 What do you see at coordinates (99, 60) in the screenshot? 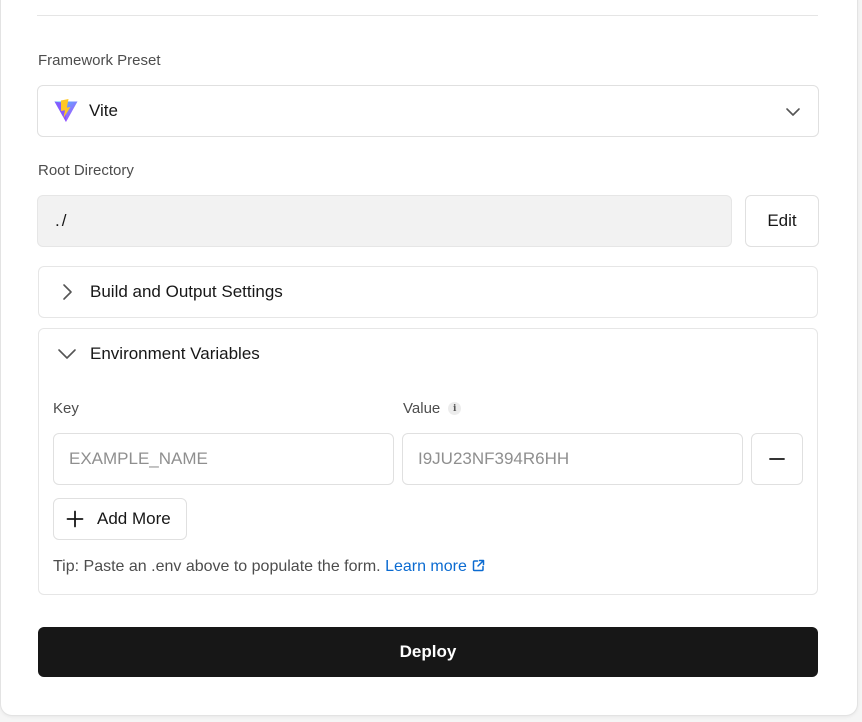
I see `framework-preset-label: Framework Preset` at bounding box center [99, 60].